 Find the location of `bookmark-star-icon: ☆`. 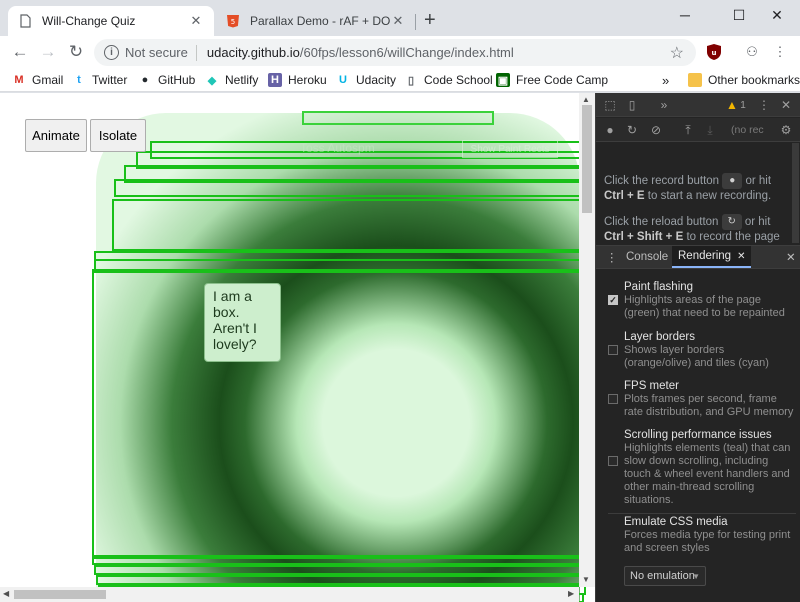

bookmark-star-icon: ☆ is located at coordinates (677, 53).